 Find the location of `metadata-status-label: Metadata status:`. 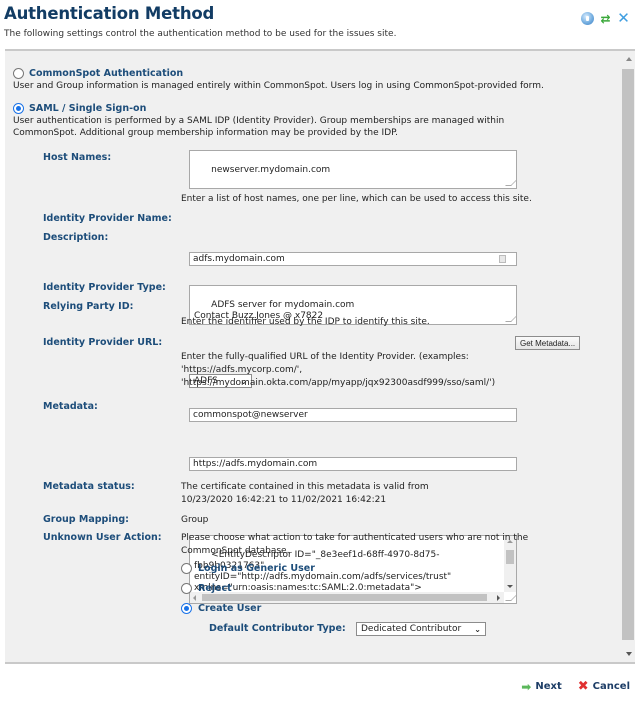

metadata-status-label: Metadata status: is located at coordinates (89, 486).